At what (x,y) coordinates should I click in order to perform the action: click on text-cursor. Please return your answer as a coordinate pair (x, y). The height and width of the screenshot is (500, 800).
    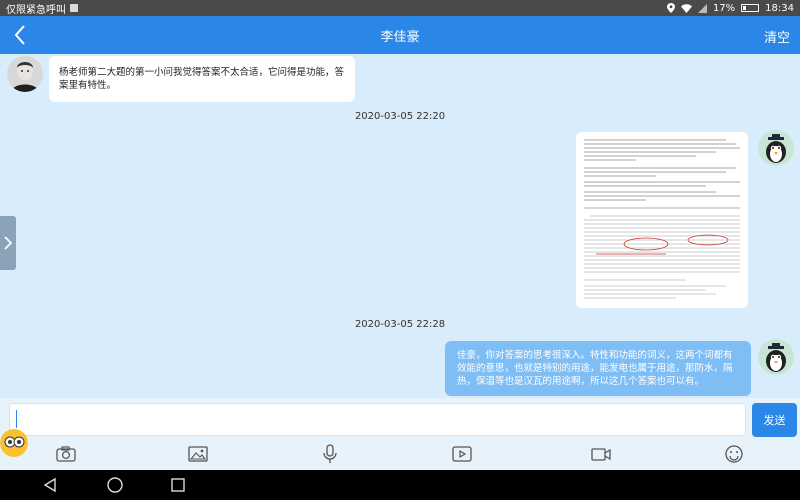
    Looking at the image, I should click on (16, 419).